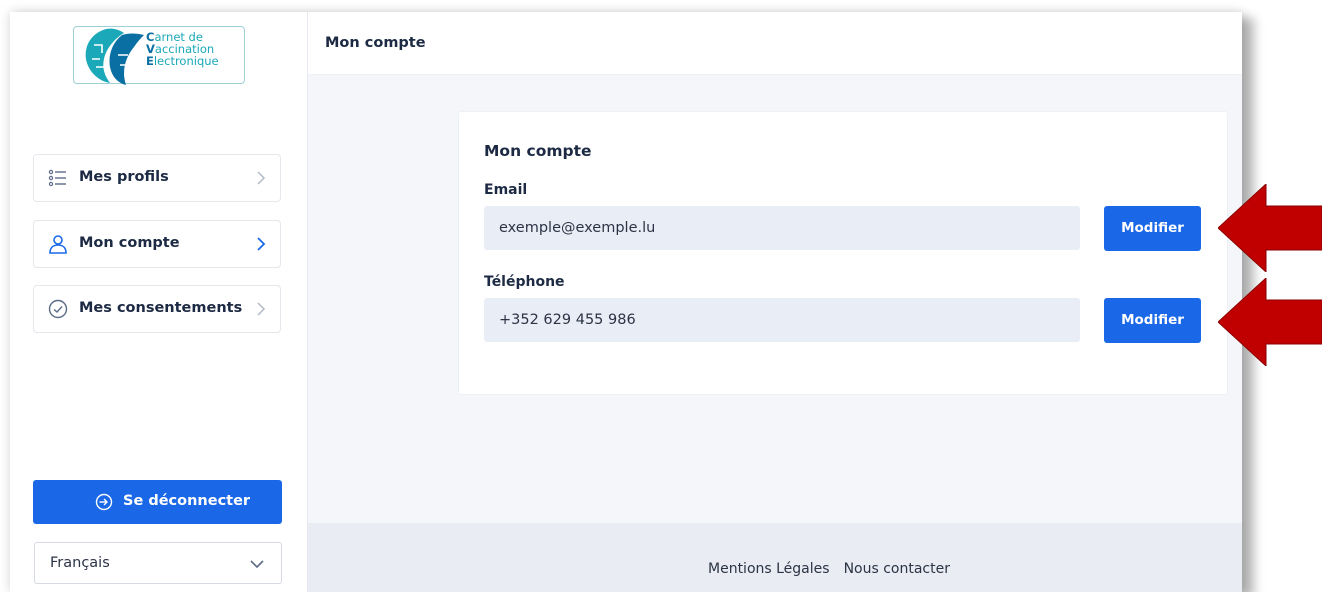 This screenshot has width=1322, height=592. What do you see at coordinates (1152, 320) in the screenshot?
I see `modify-phone-button: Modifier` at bounding box center [1152, 320].